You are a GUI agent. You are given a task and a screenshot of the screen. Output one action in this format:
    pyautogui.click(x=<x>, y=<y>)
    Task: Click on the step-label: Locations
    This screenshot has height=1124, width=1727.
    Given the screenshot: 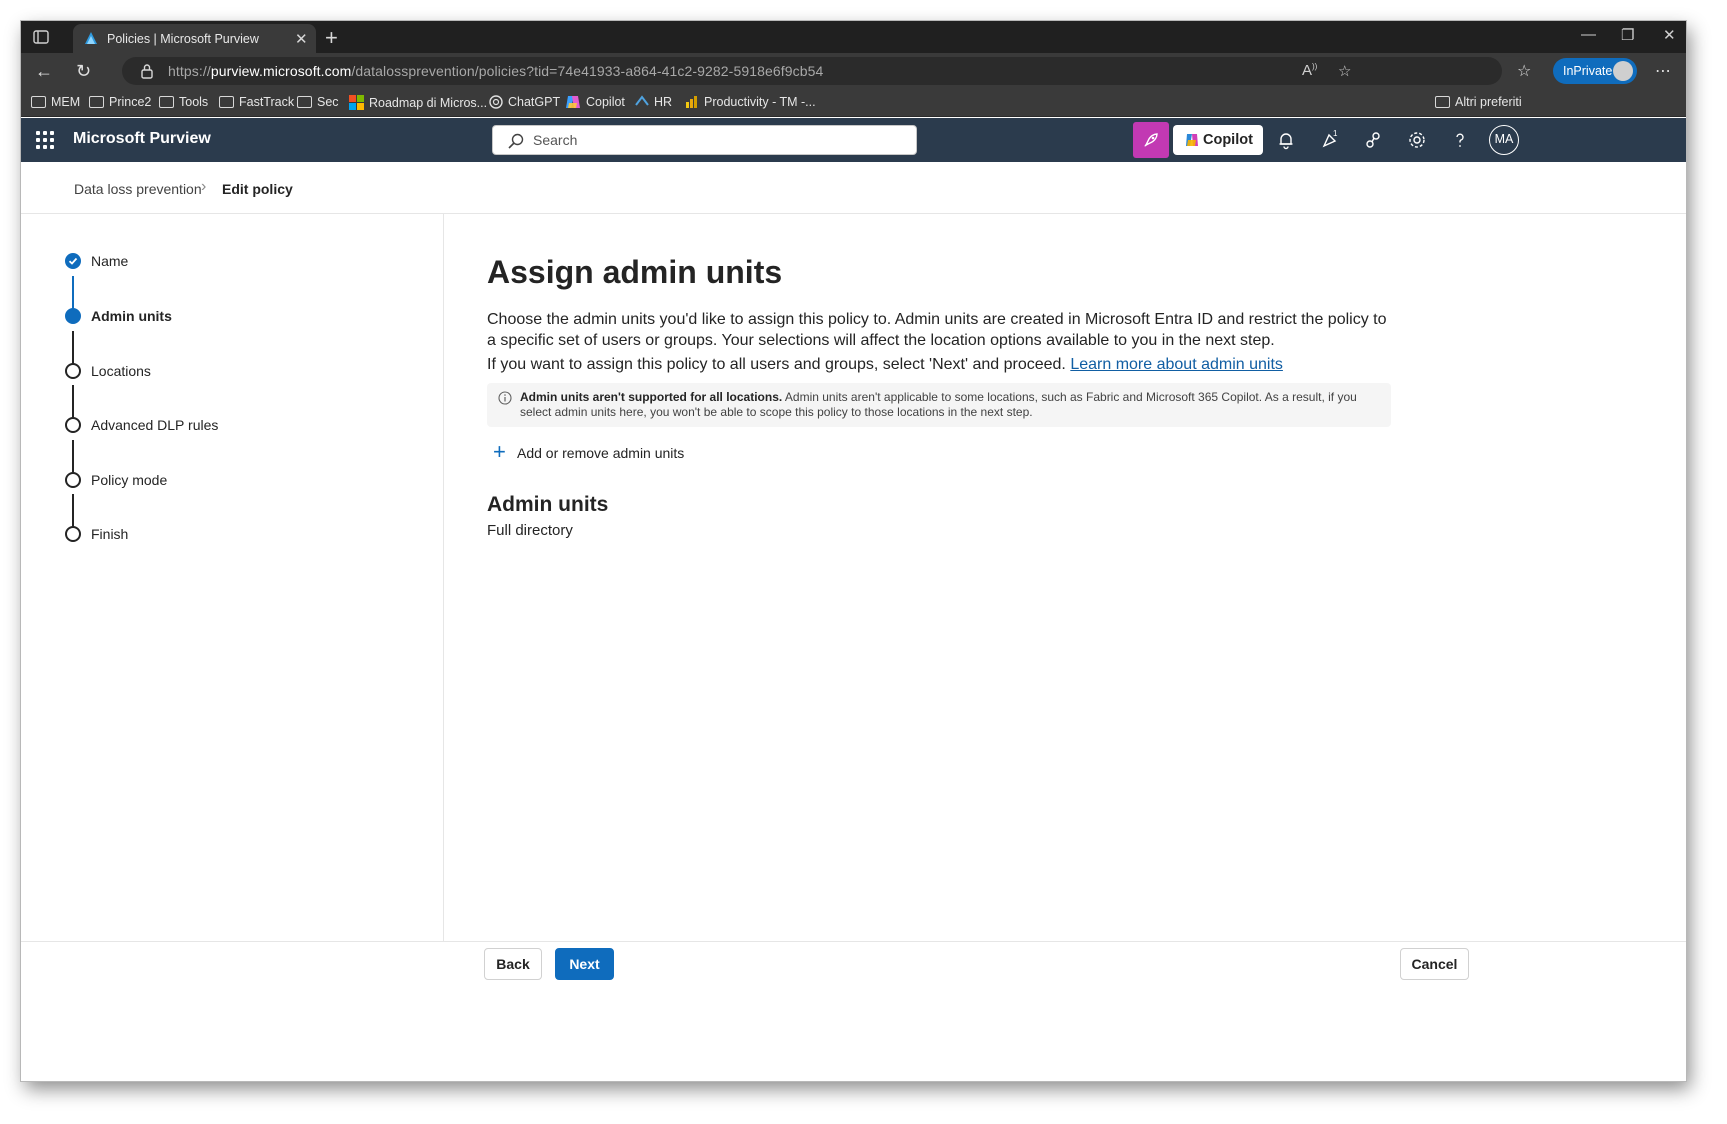 What is the action you would take?
    pyautogui.click(x=121, y=371)
    